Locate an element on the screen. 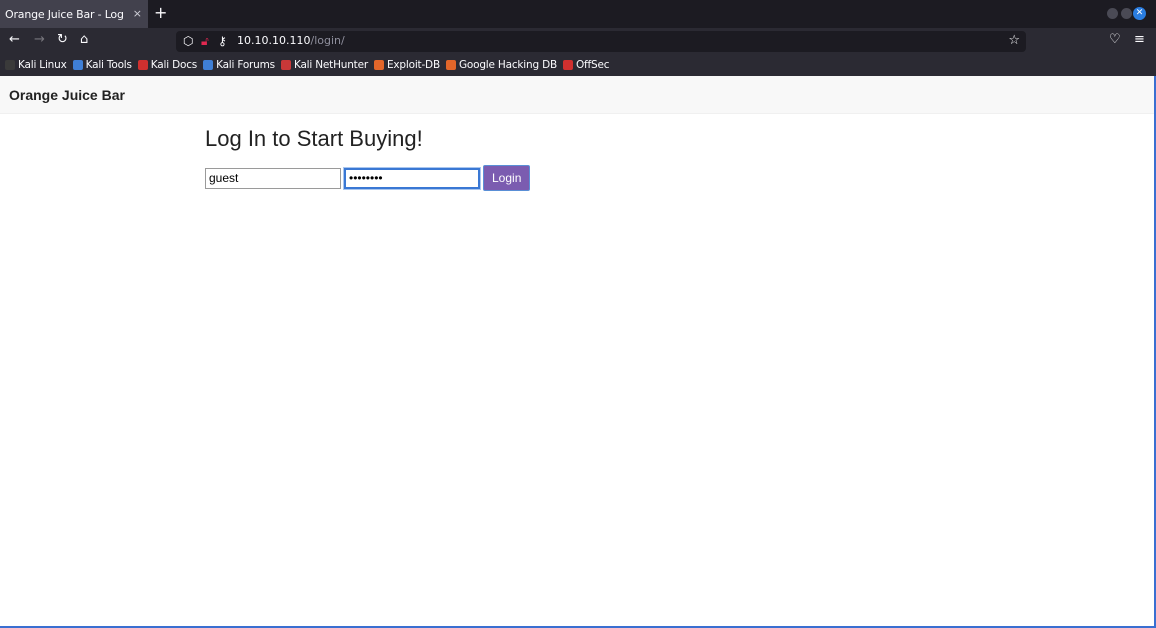 This screenshot has width=1156, height=628. reload-icon: ↻ is located at coordinates (62, 40).